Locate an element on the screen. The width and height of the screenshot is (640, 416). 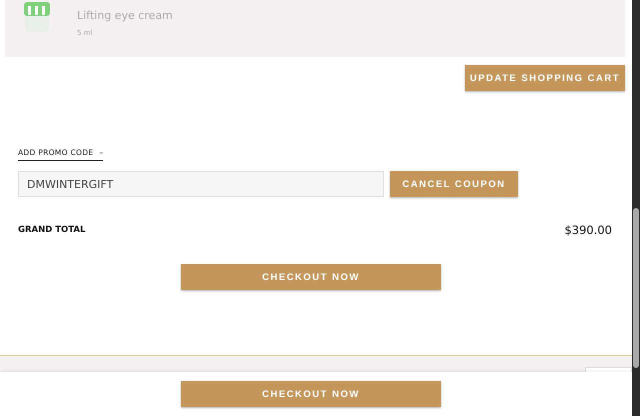
grand-total-value: $390.00 is located at coordinates (588, 230).